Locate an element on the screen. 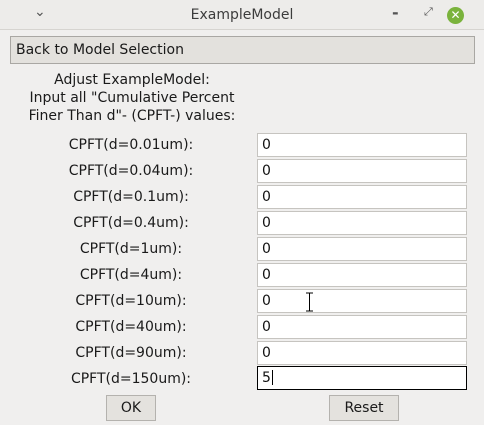 This screenshot has width=484, height=425. cpft-label-0.04um: CPFT(d=0.04um): is located at coordinates (131, 171).